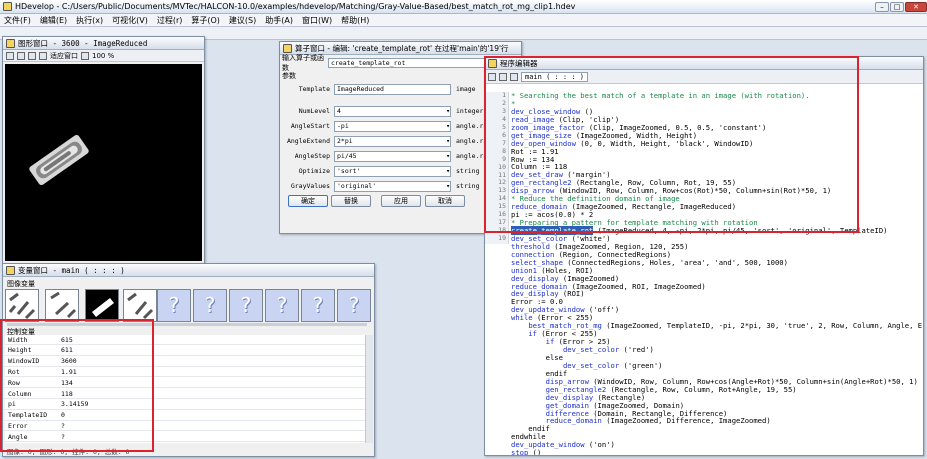 This screenshot has width=927, height=459. What do you see at coordinates (43, 55) in the screenshot?
I see `fit-icon` at bounding box center [43, 55].